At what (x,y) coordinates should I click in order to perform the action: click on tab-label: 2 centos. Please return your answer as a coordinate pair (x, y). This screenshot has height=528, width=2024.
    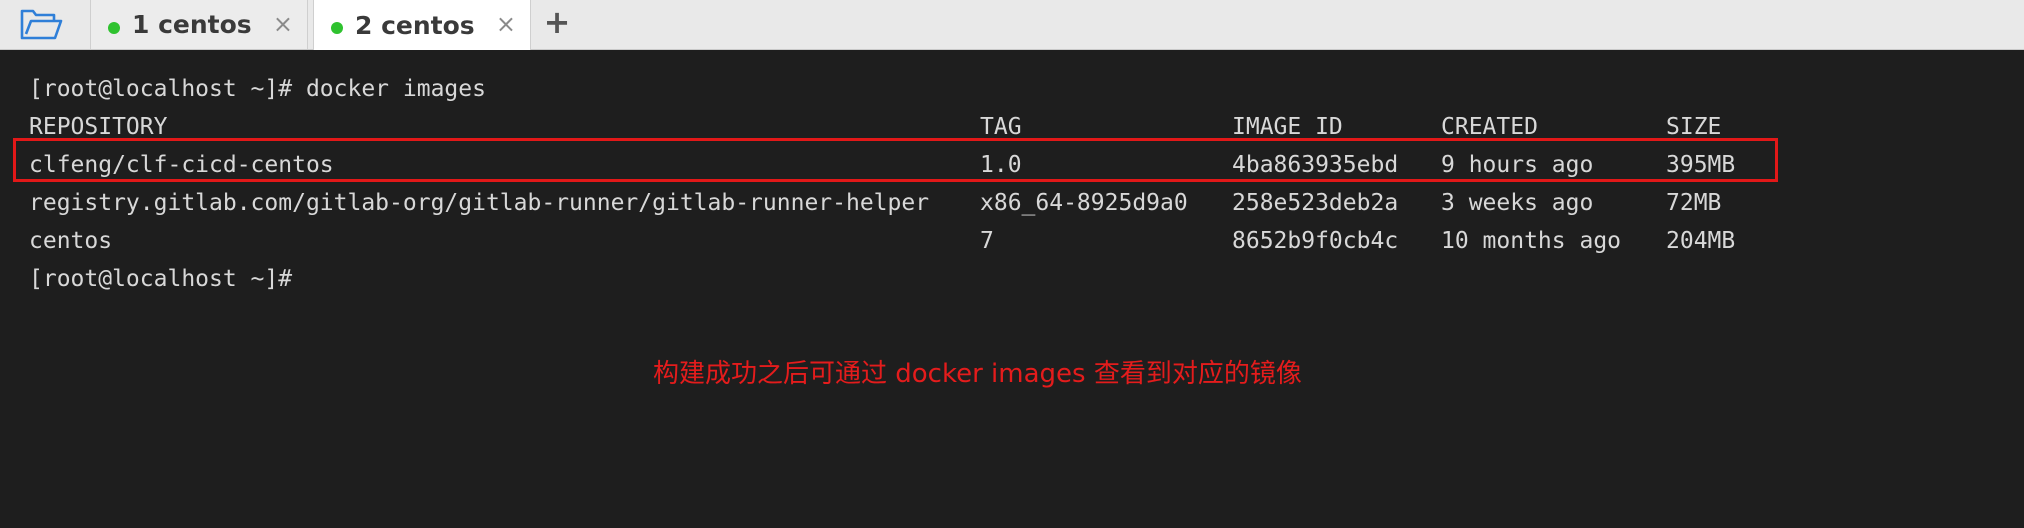
    Looking at the image, I should click on (415, 25).